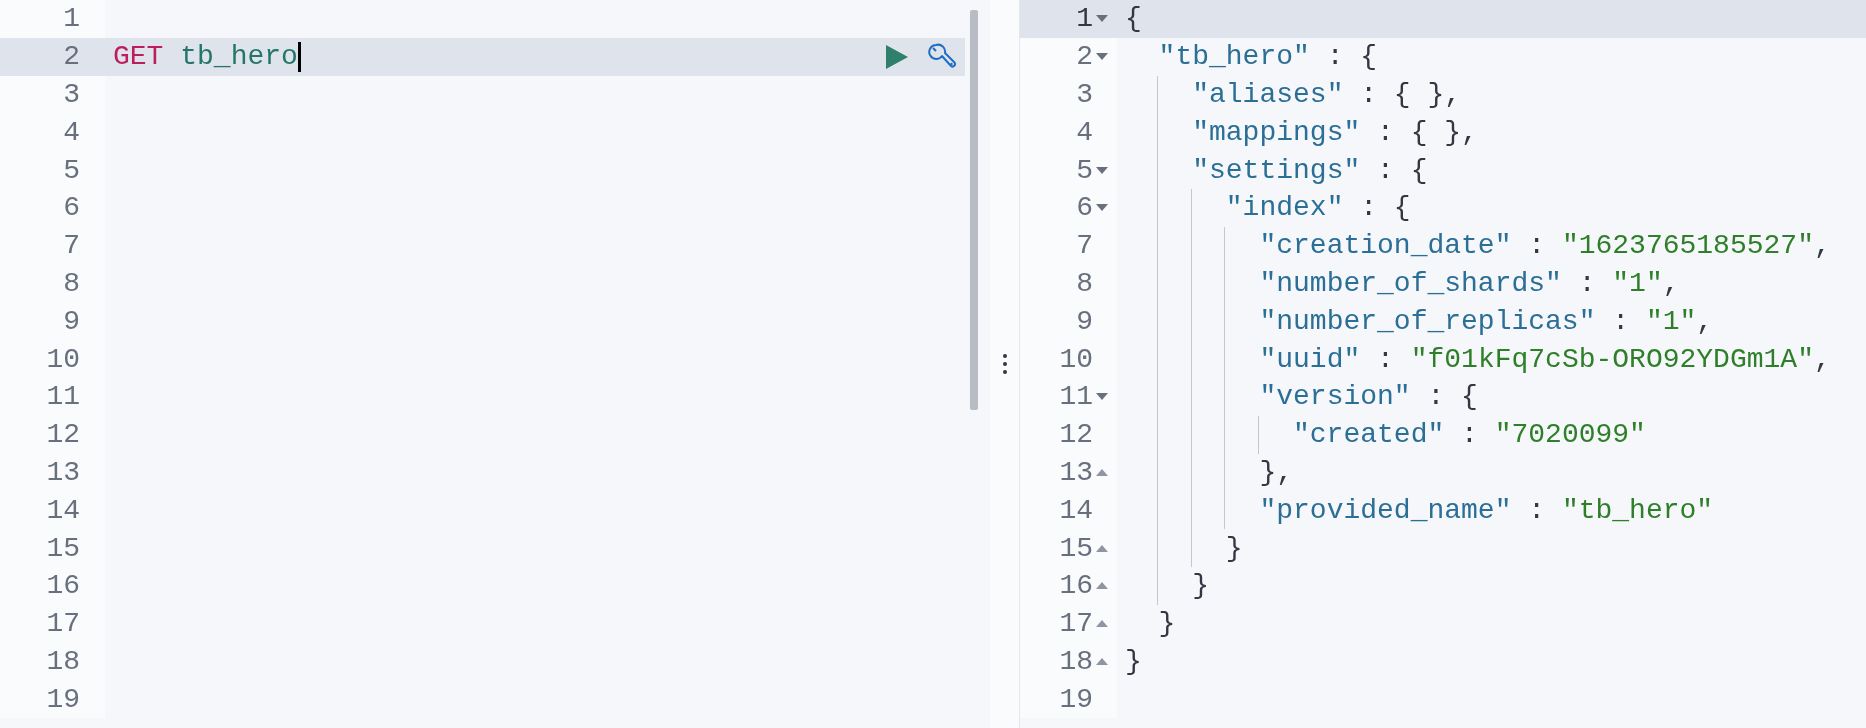 This screenshot has width=1866, height=728. What do you see at coordinates (1268, 94) in the screenshot?
I see `json-key: "aliases"` at bounding box center [1268, 94].